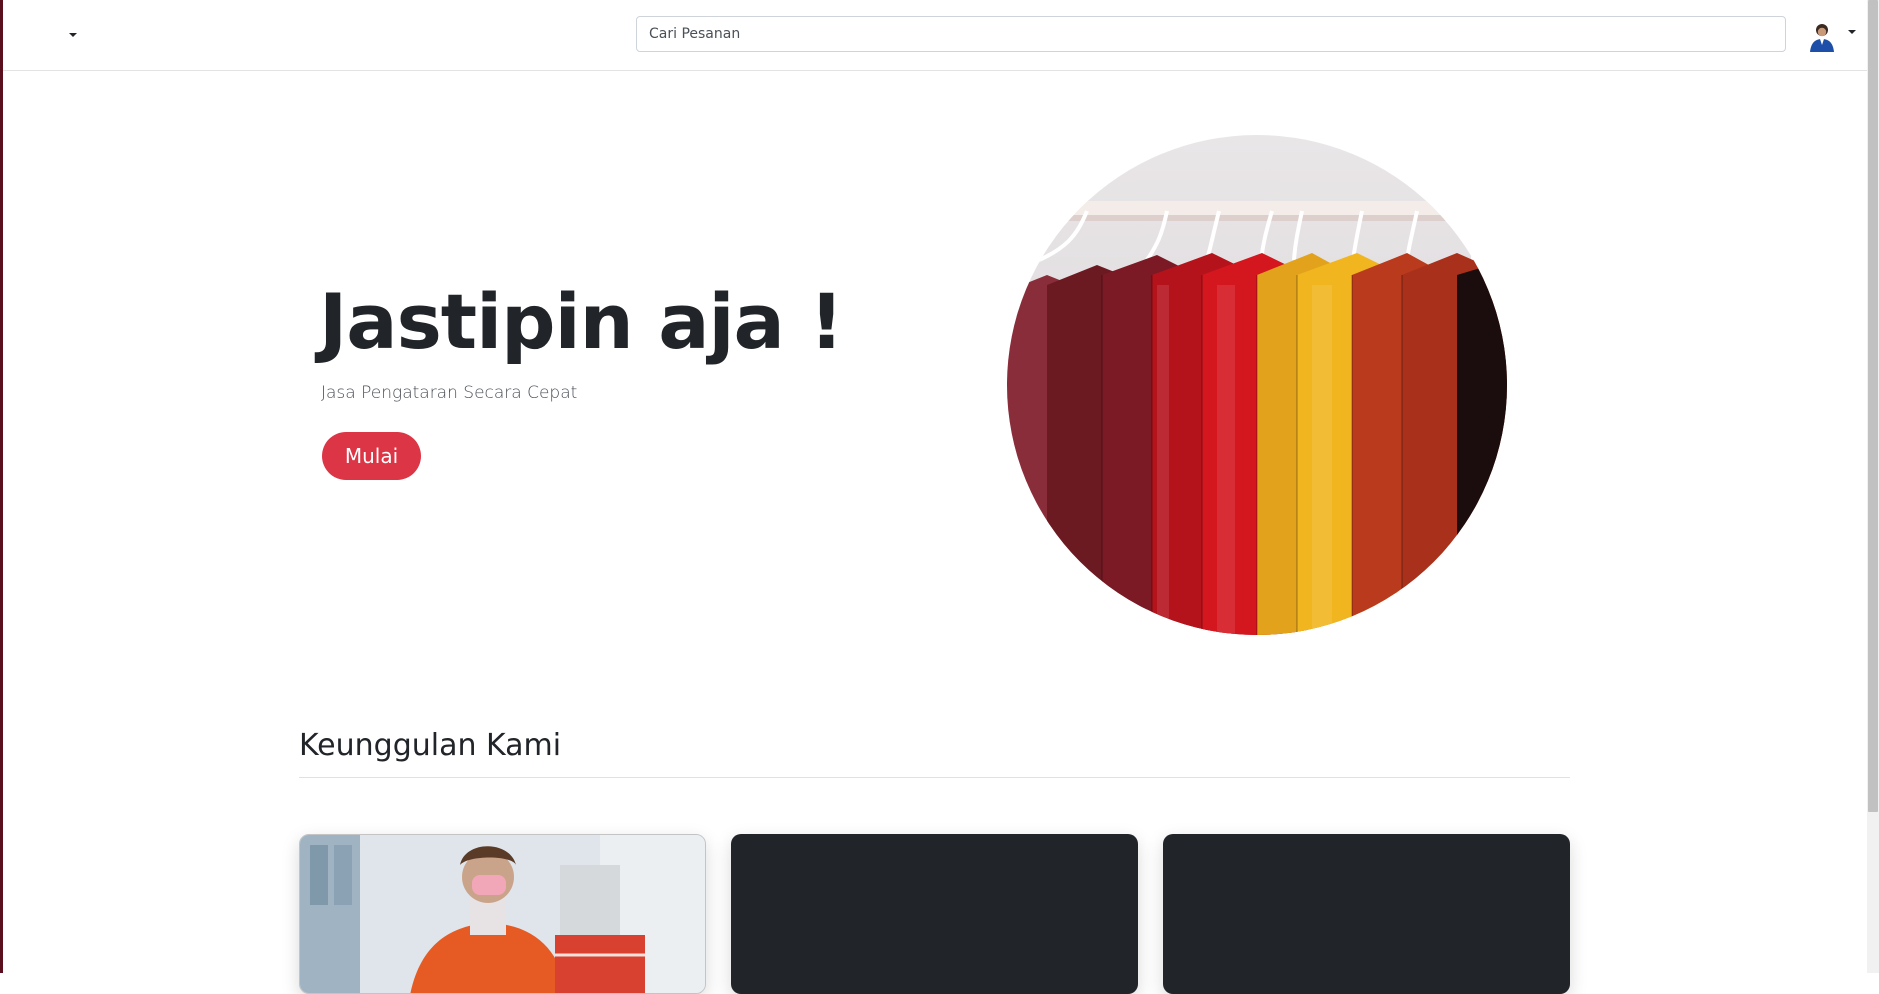 The width and height of the screenshot is (1879, 994). Describe the element at coordinates (1257, 385) in the screenshot. I see `hero-clothes-image` at that location.